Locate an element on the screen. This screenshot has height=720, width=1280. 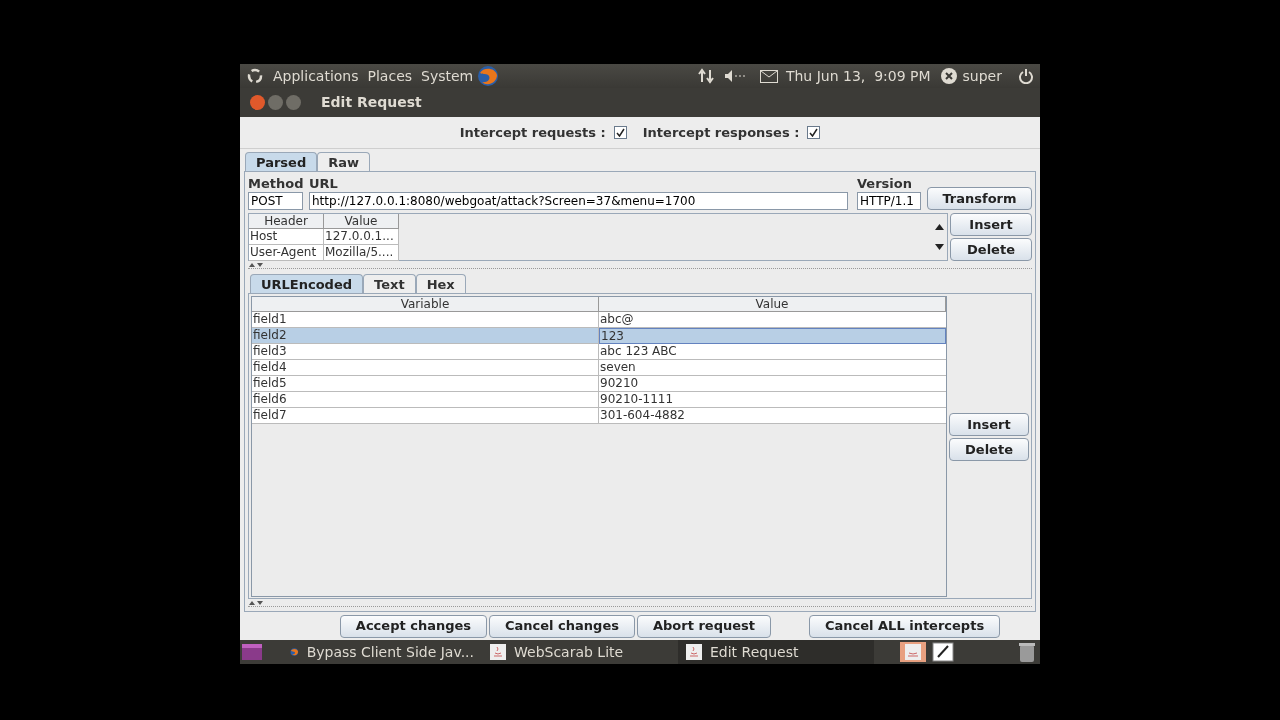
window-title: Edit Request is located at coordinates (371, 102).